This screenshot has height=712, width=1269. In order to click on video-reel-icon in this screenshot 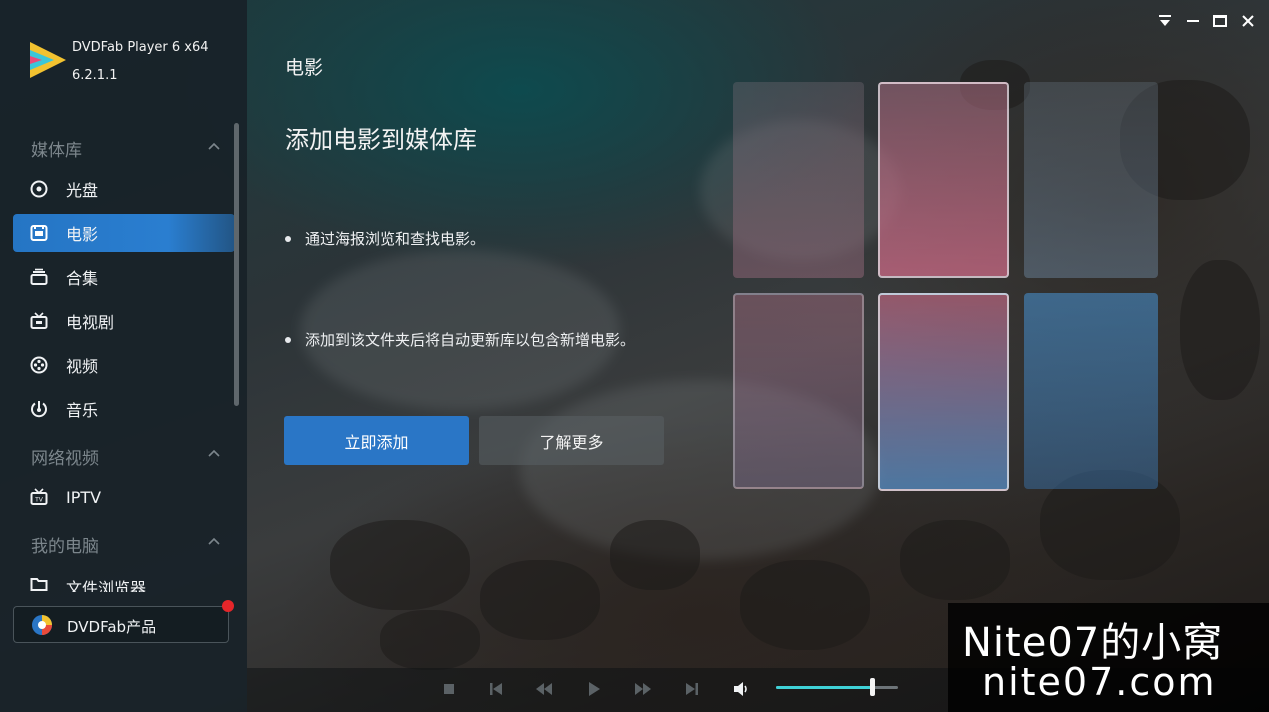, I will do `click(39, 365)`.